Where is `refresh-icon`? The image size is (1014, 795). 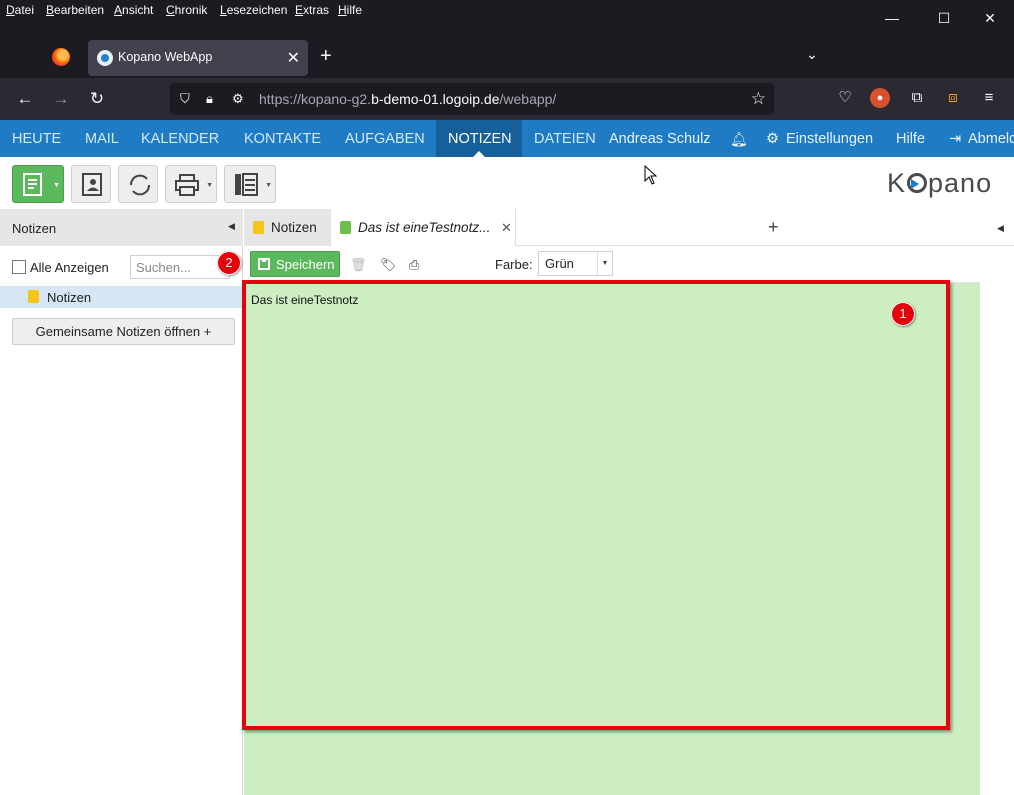
refresh-icon is located at coordinates (140, 185).